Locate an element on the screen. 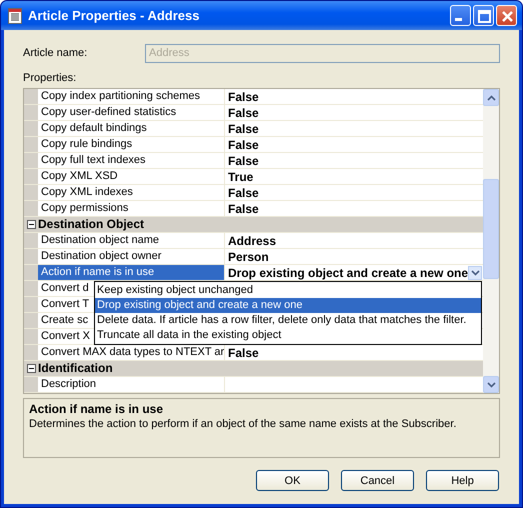 The width and height of the screenshot is (523, 508). property-value: Person is located at coordinates (248, 257).